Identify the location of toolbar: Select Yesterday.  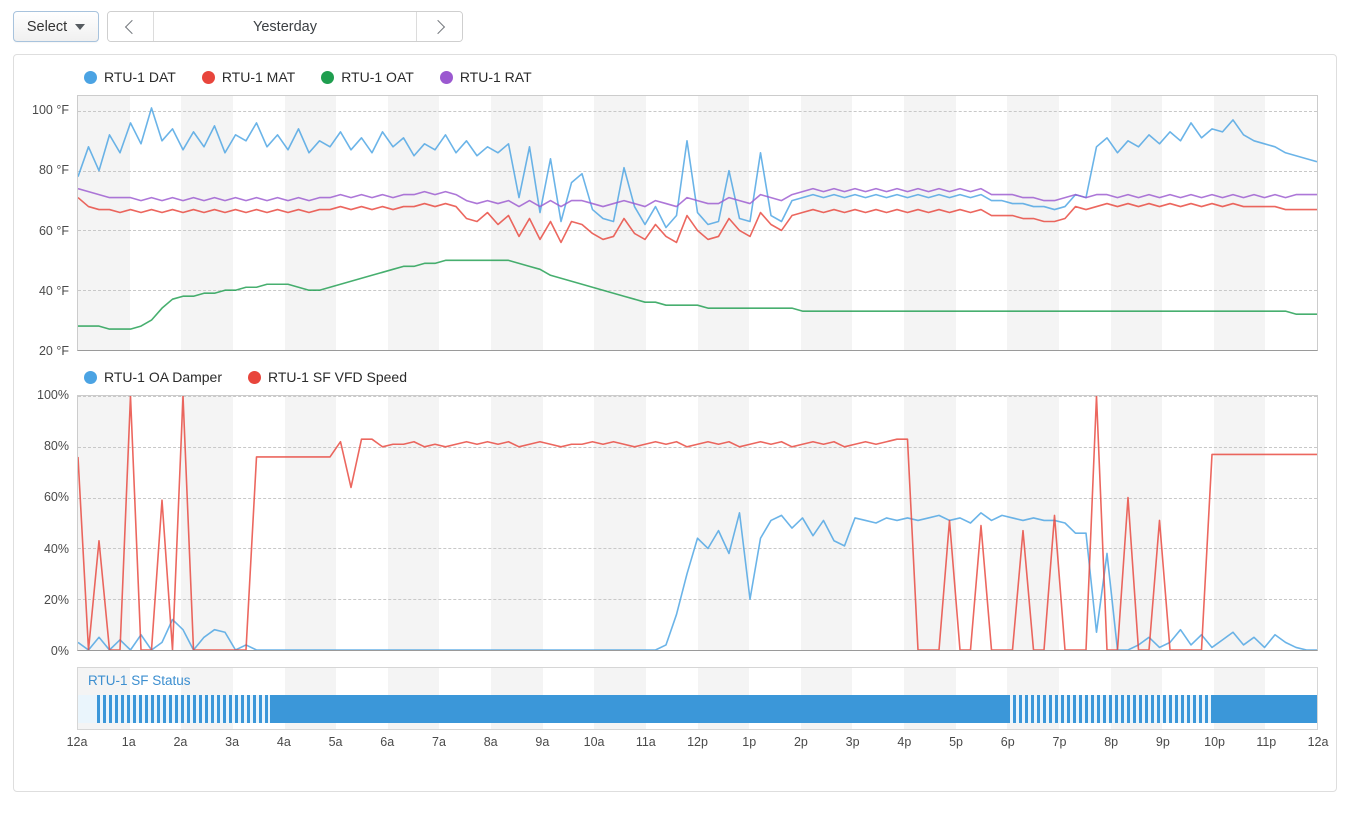
(238, 26).